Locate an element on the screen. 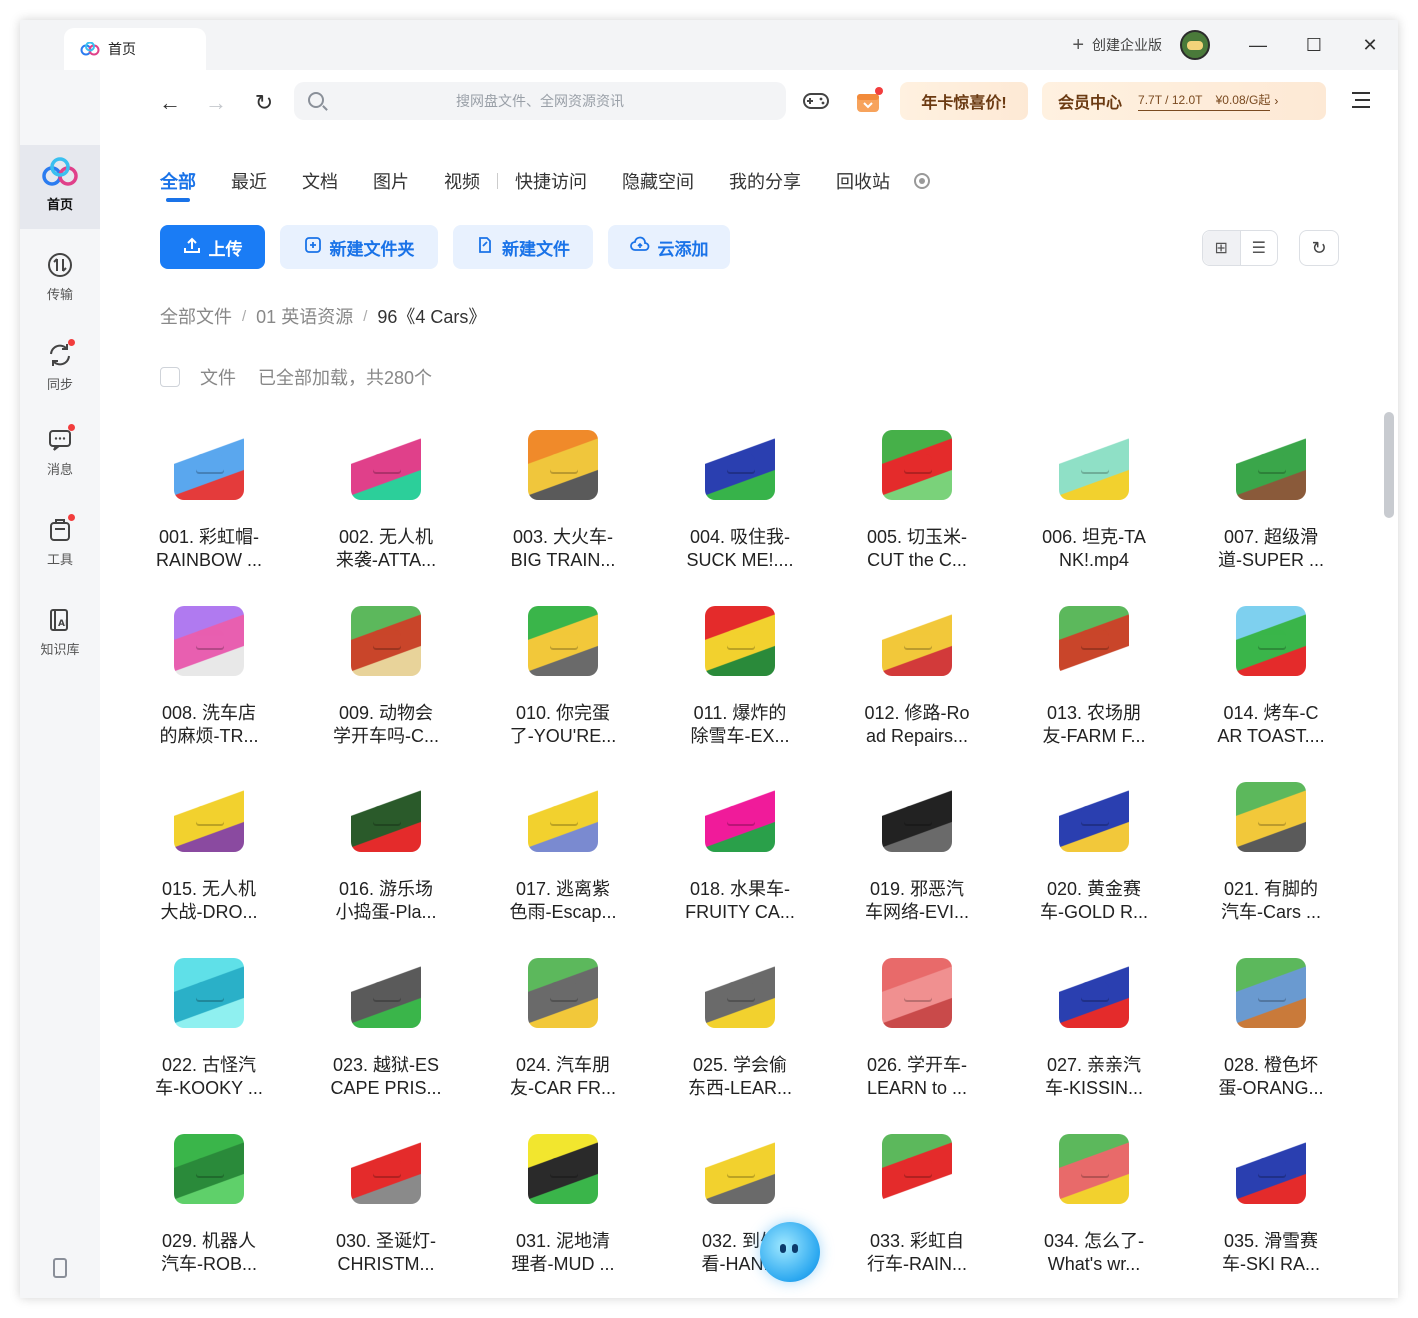 The image size is (1418, 1318). upload-label: 上传 is located at coordinates (225, 249).